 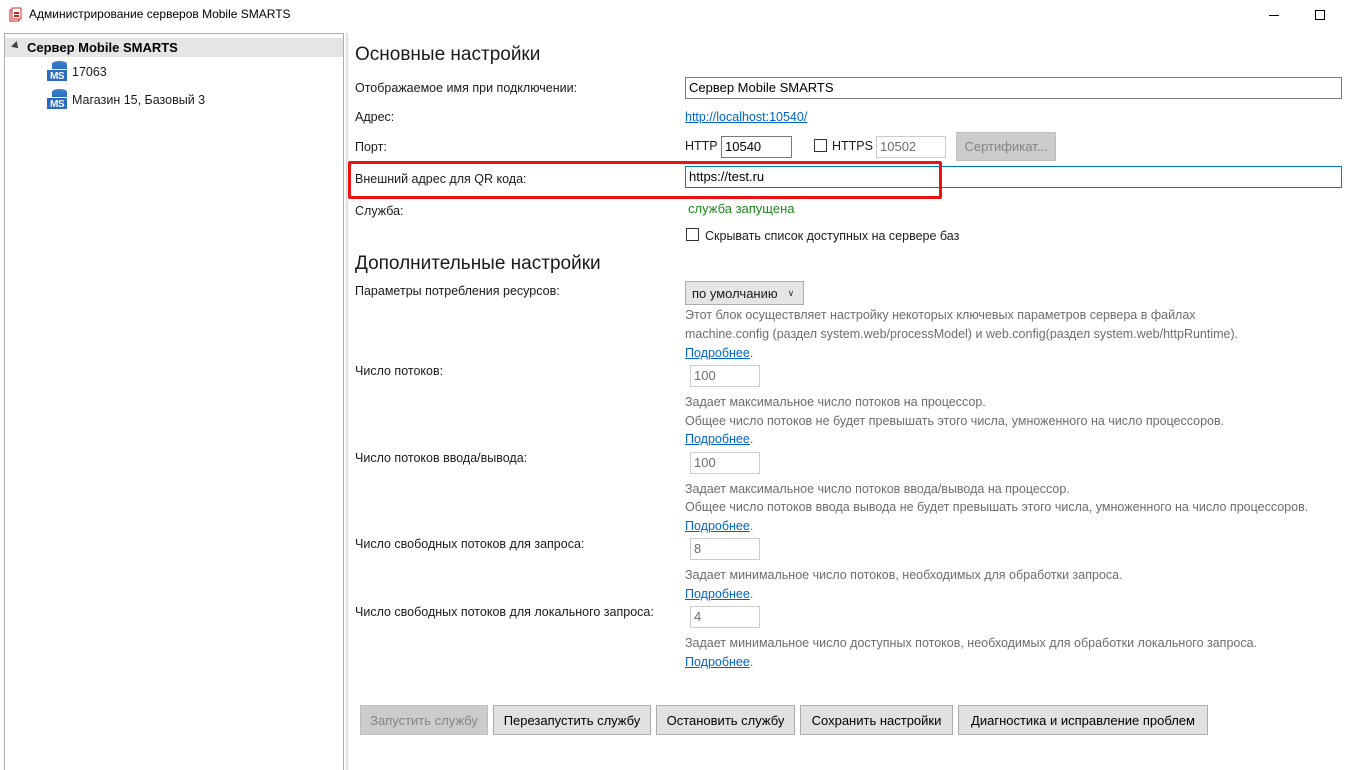 What do you see at coordinates (448, 54) in the screenshot?
I see `basic-settings-heading: Основные настройки` at bounding box center [448, 54].